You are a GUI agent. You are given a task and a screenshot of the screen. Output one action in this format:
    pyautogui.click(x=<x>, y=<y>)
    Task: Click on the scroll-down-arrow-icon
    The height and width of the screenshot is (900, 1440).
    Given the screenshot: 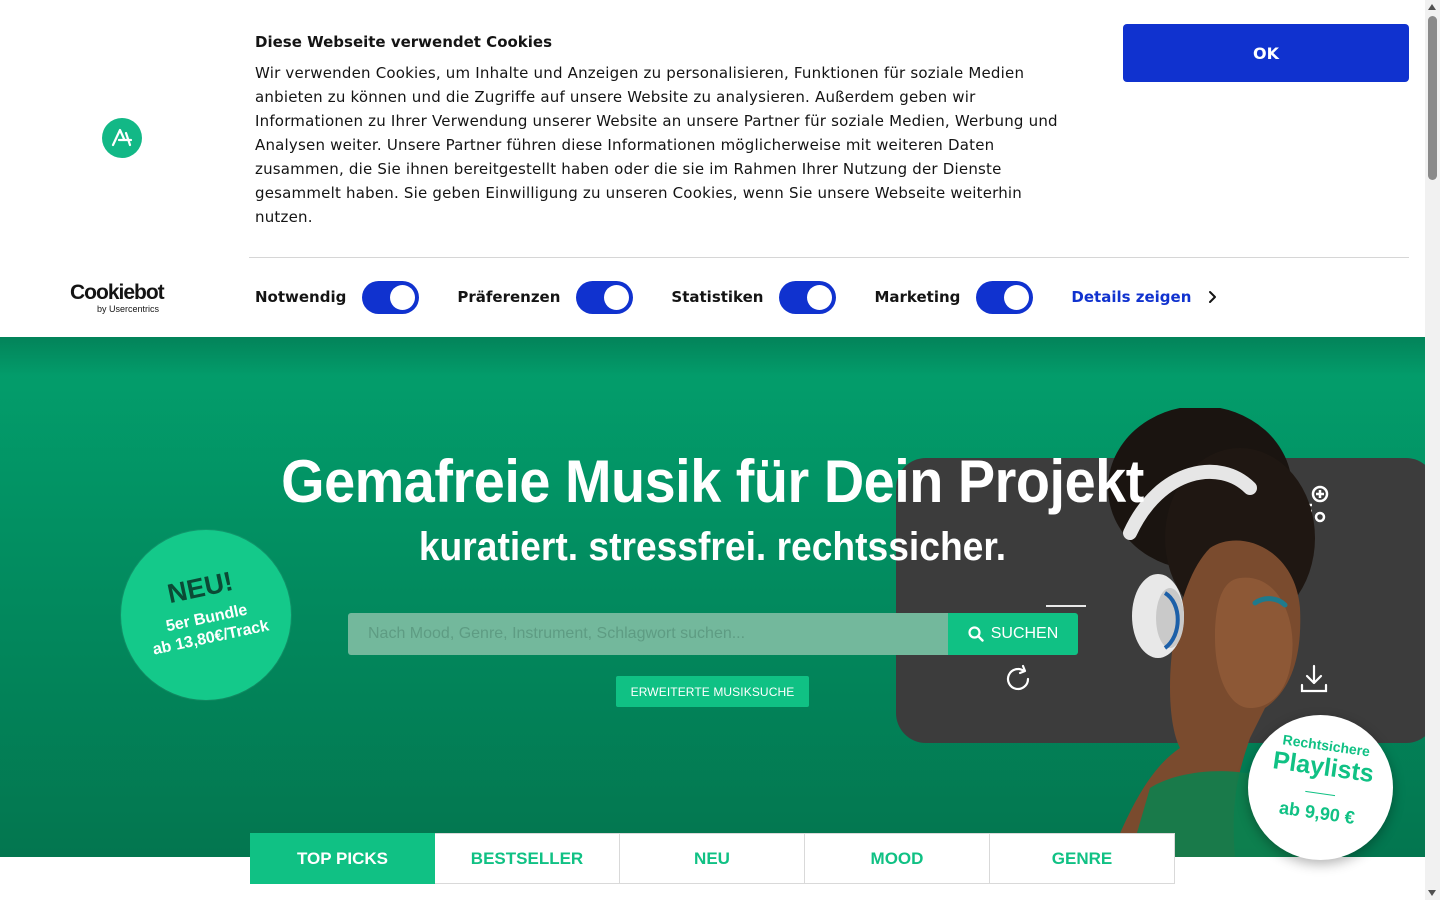 What is the action you would take?
    pyautogui.click(x=1432, y=893)
    